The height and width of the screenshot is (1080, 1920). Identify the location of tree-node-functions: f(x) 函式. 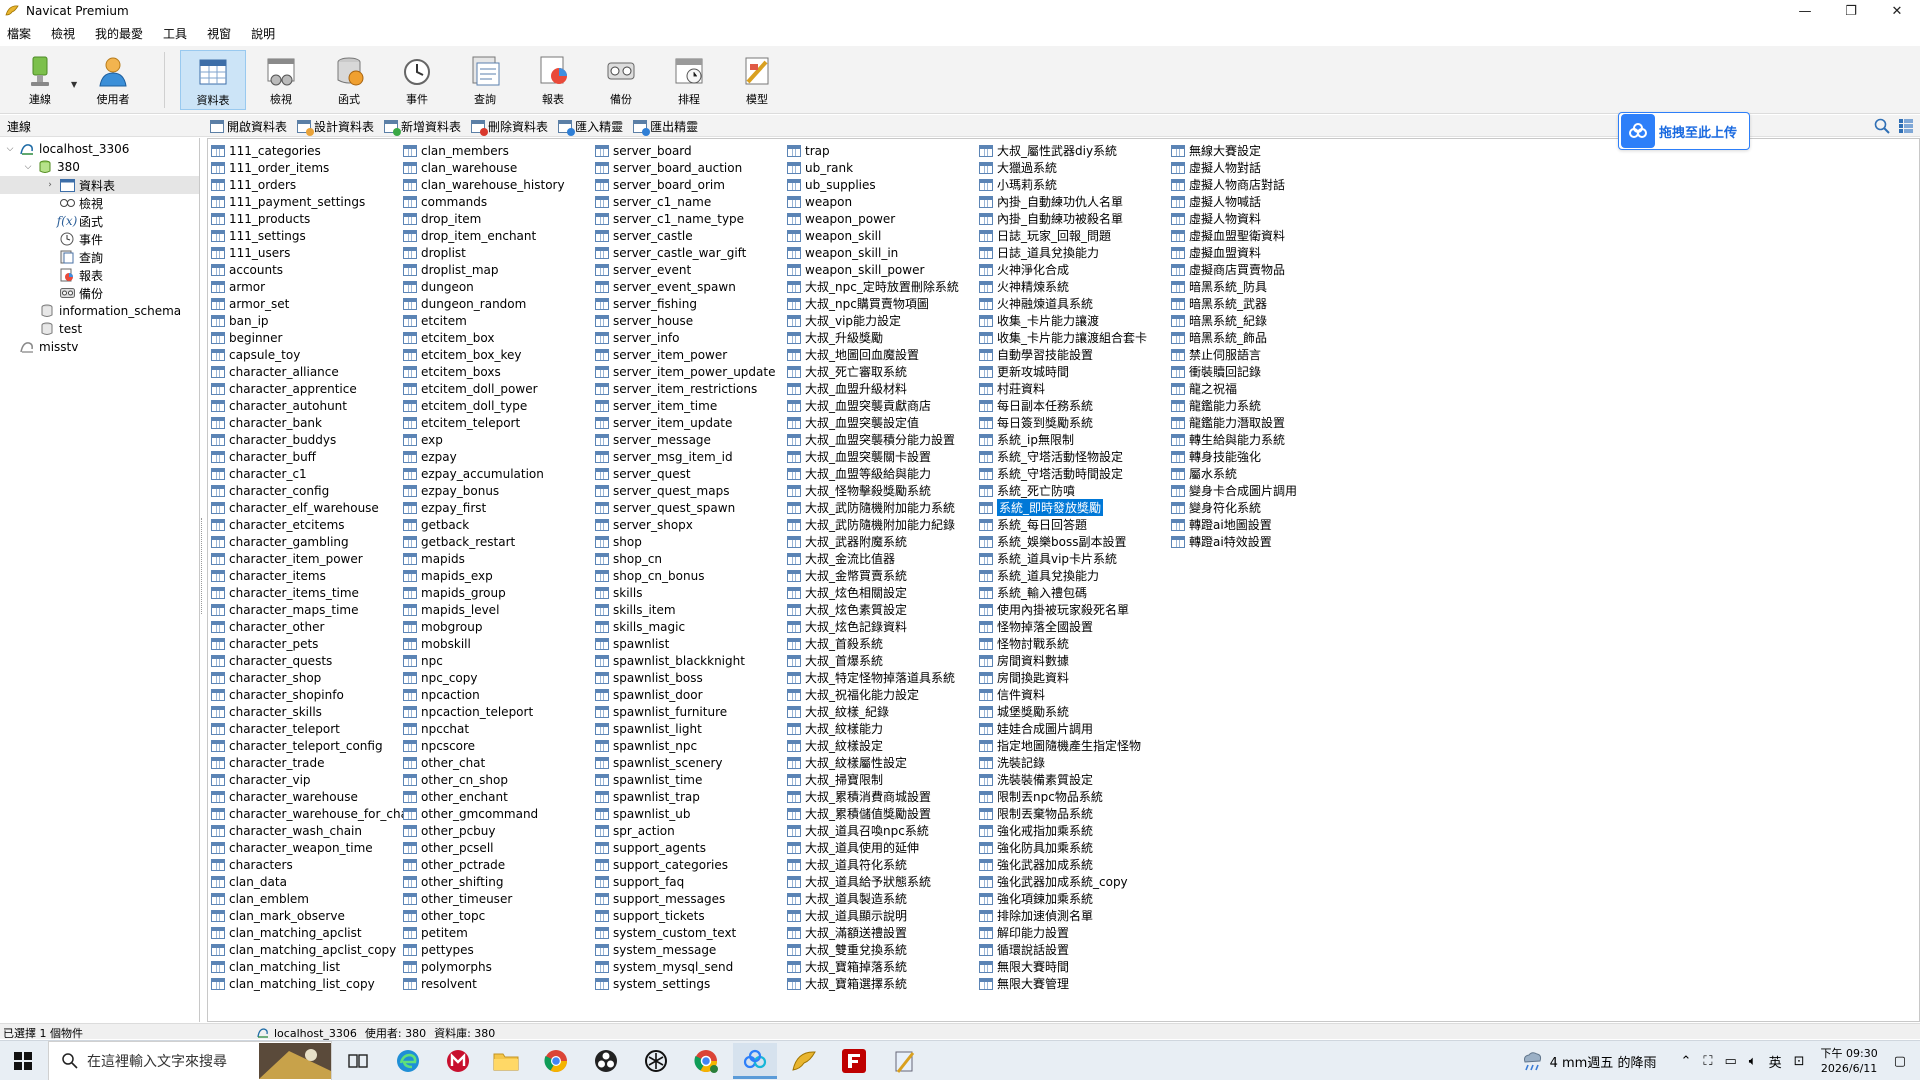
(79, 221).